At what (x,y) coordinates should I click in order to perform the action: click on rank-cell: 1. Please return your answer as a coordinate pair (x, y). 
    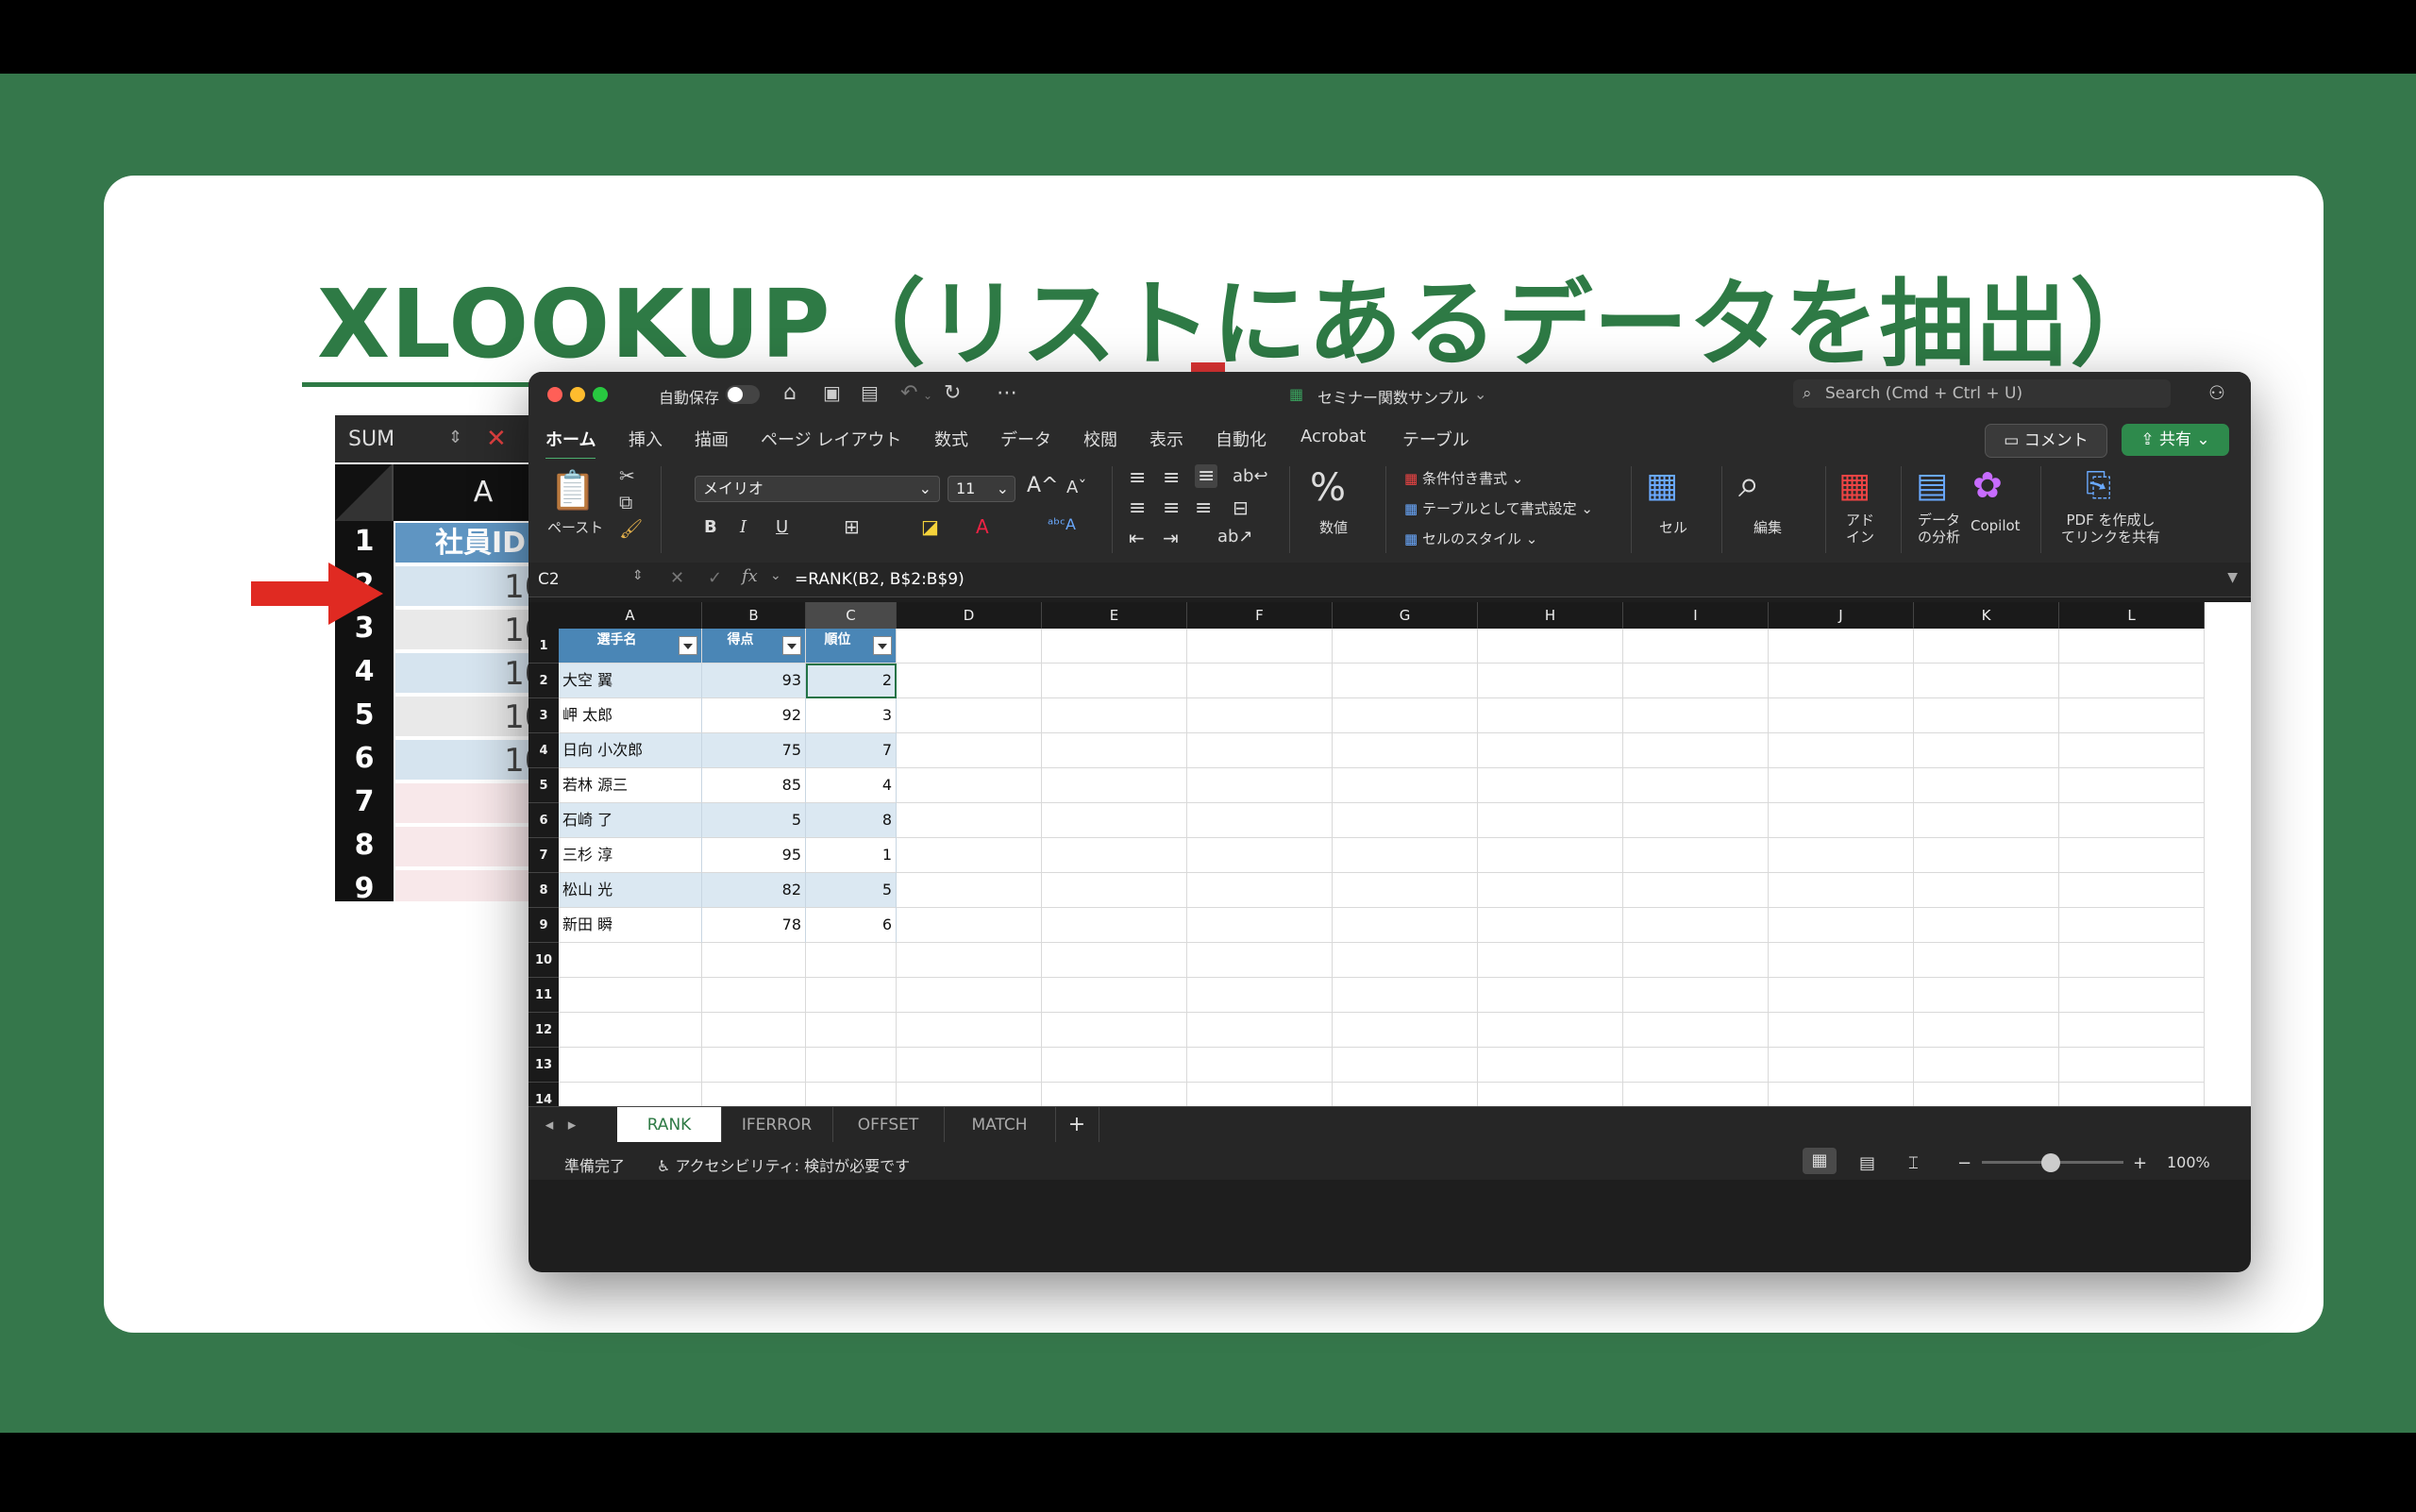
    Looking at the image, I should click on (851, 855).